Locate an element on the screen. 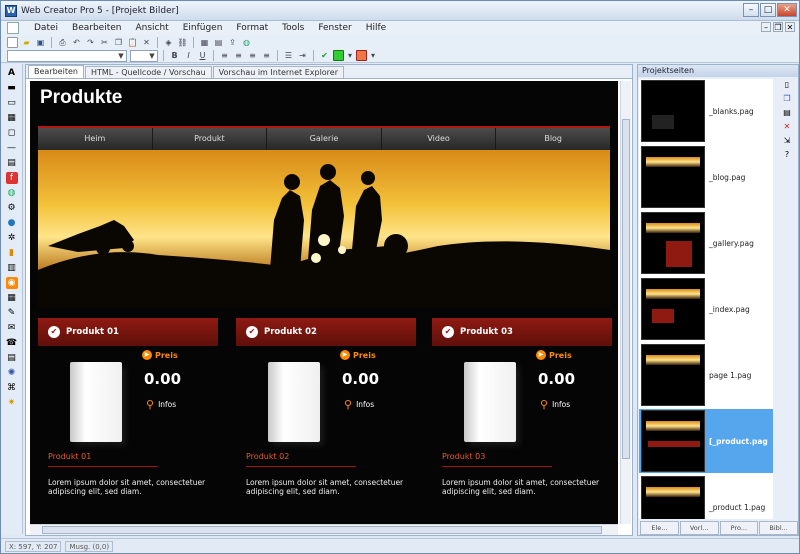 The image size is (800, 554). new-file-icon is located at coordinates (12, 42).